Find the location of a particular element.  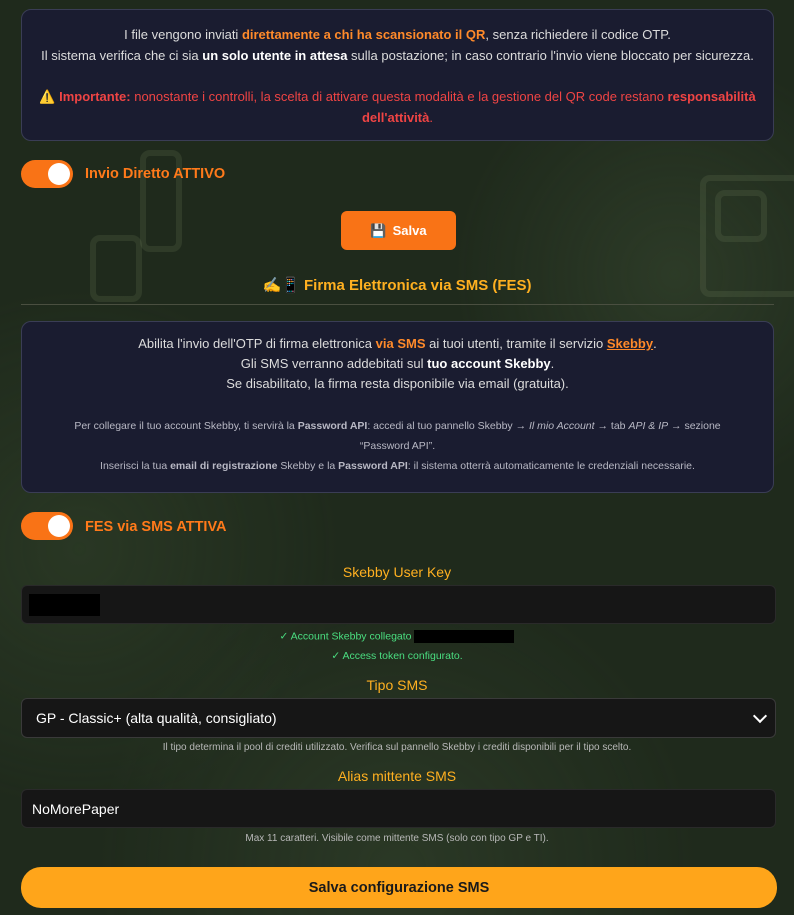

chevron-down-icon is located at coordinates (760, 716).